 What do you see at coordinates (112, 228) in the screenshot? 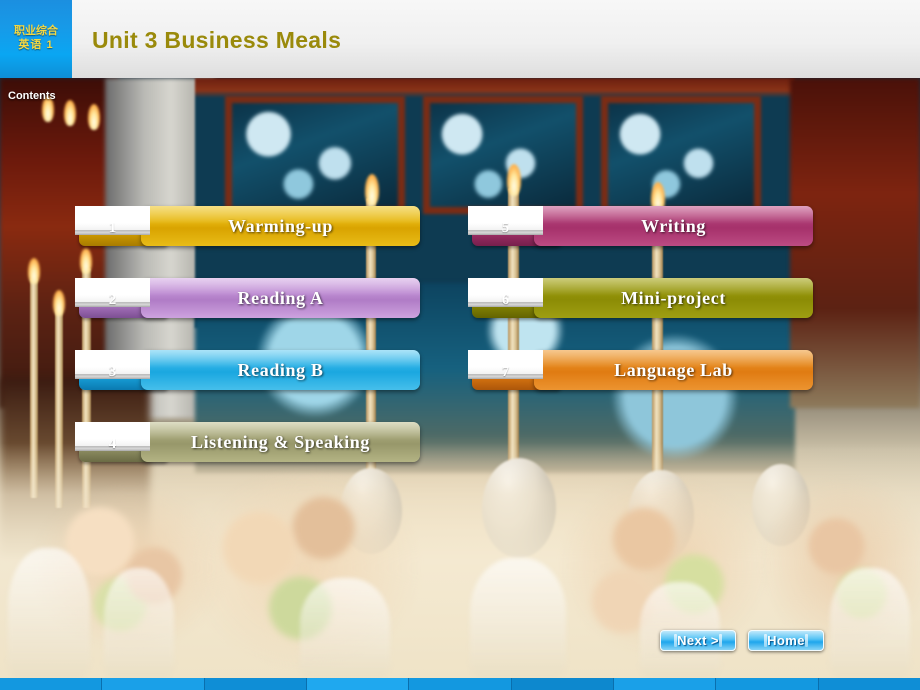
I see `menu-item-number: 1` at bounding box center [112, 228].